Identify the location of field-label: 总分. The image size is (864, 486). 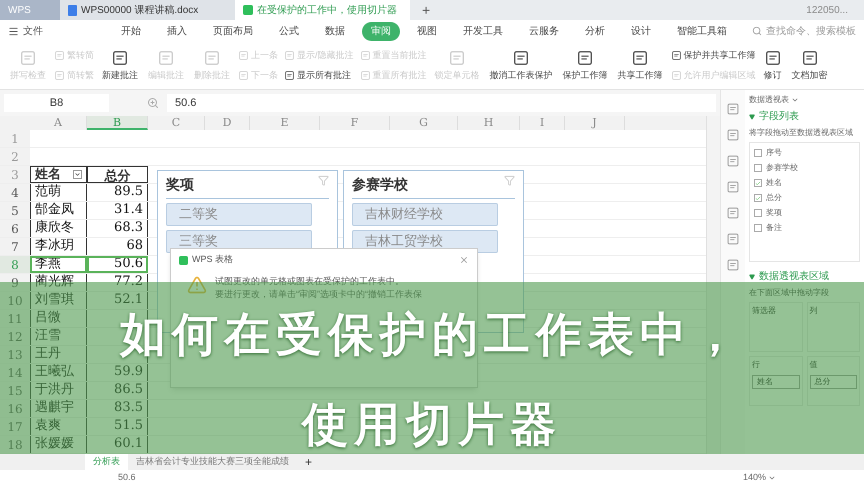
(774, 198).